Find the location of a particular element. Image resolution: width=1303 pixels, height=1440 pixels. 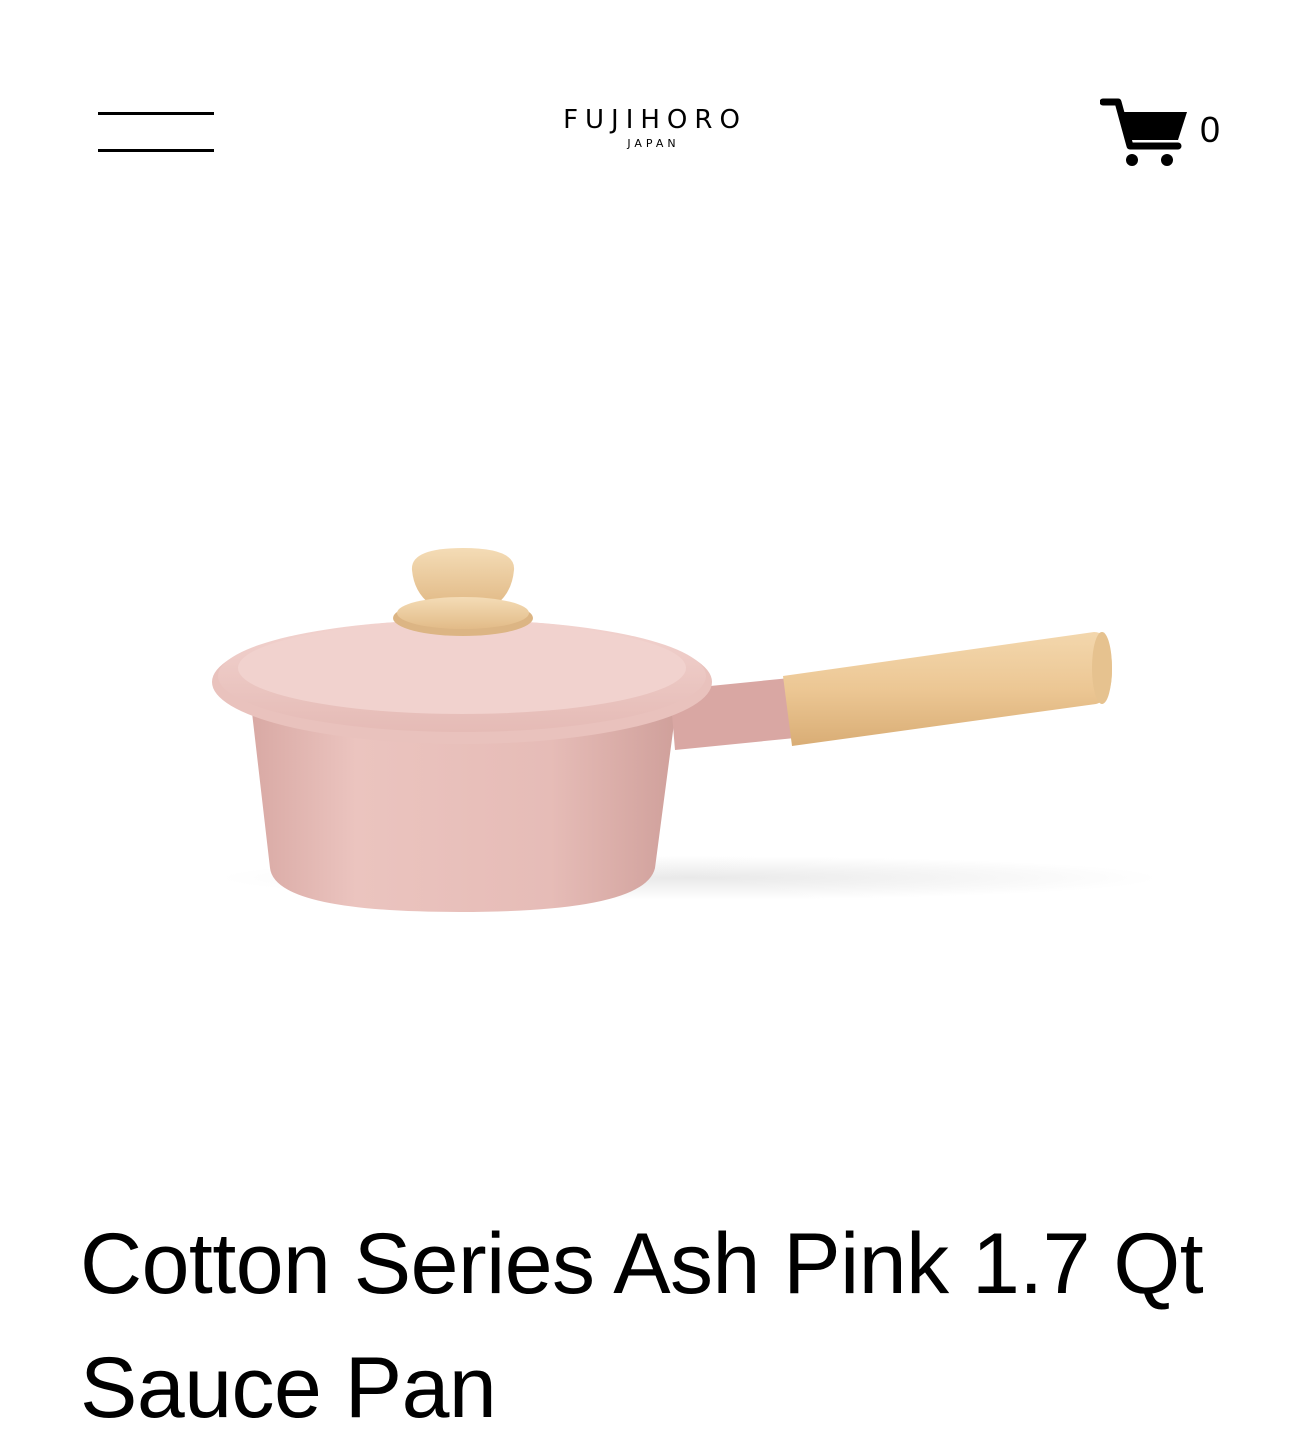

site-logo: FUJIHORO JAPAN is located at coordinates (651, 135).